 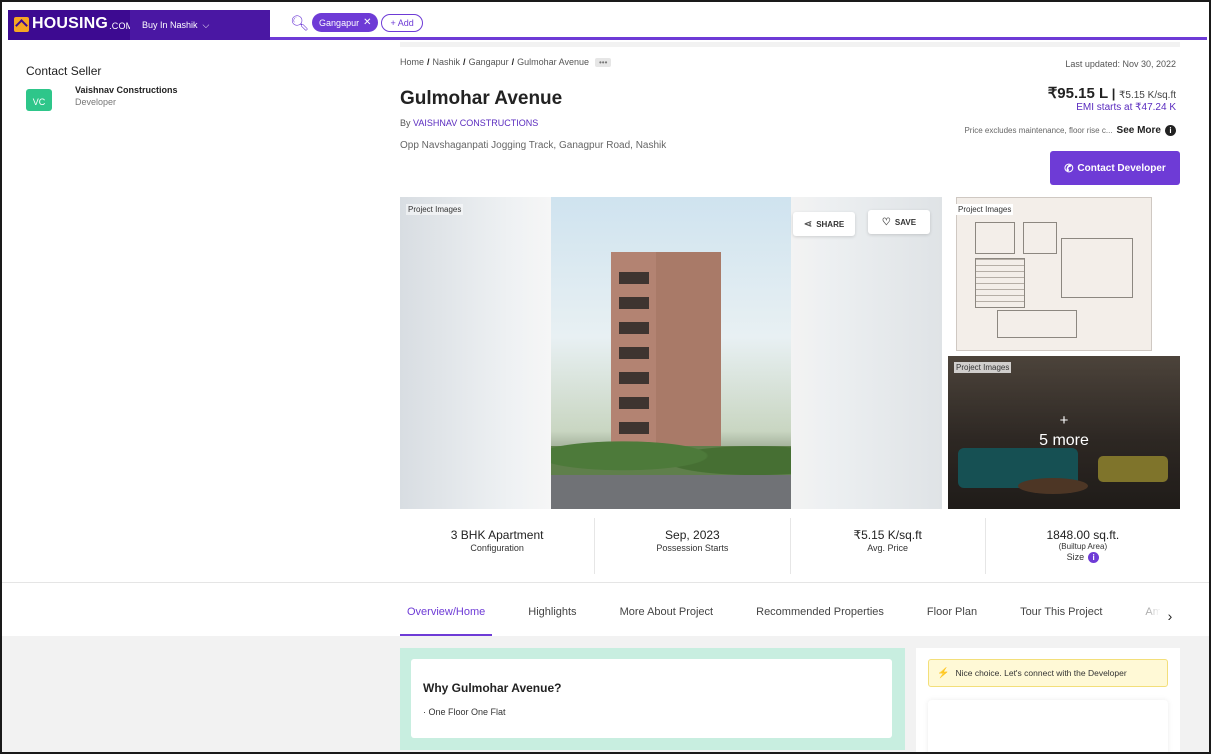 I want to click on tab-tour-project: Tour This Project, so click(x=1061, y=618).